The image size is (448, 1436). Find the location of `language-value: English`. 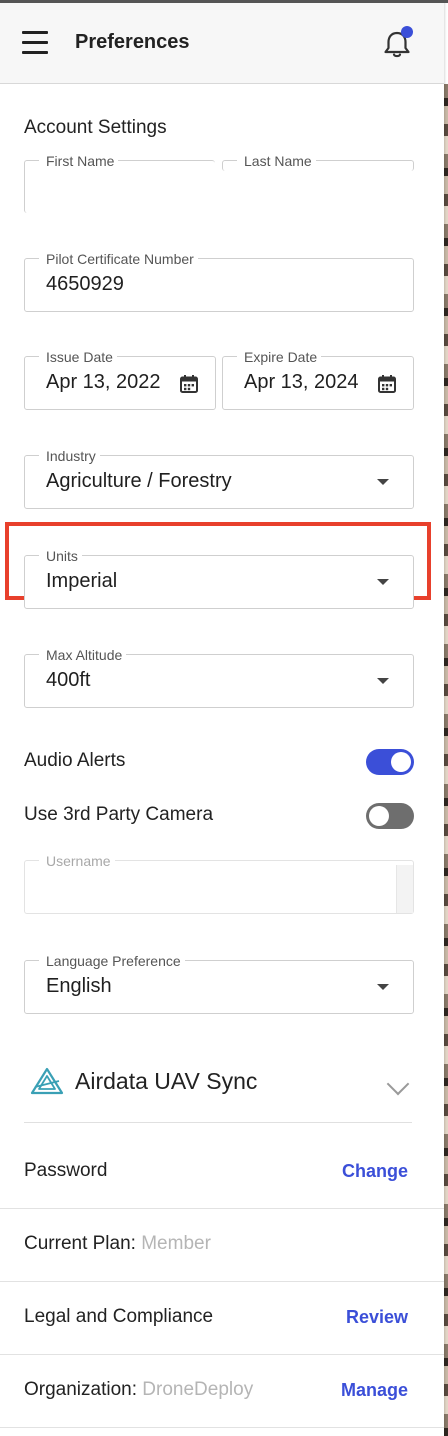

language-value: English is located at coordinates (79, 986).